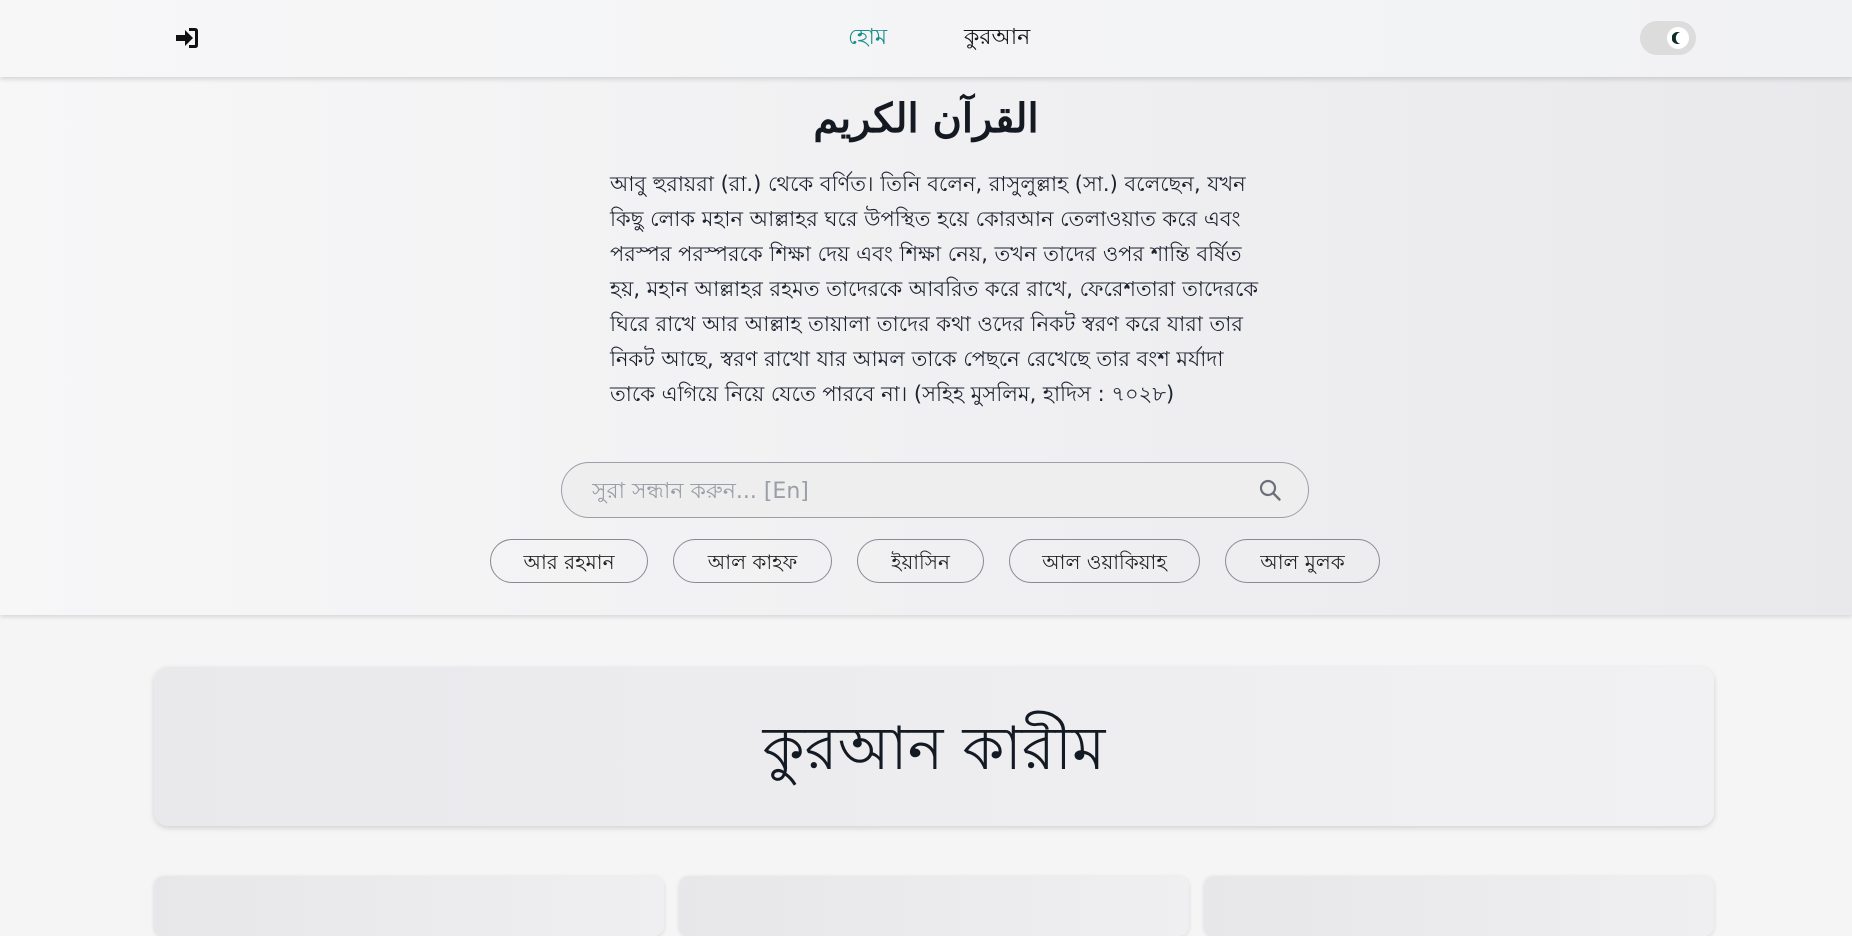 Image resolution: width=1852 pixels, height=936 pixels. I want to click on page-title: কুরআন কারীম, so click(934, 749).